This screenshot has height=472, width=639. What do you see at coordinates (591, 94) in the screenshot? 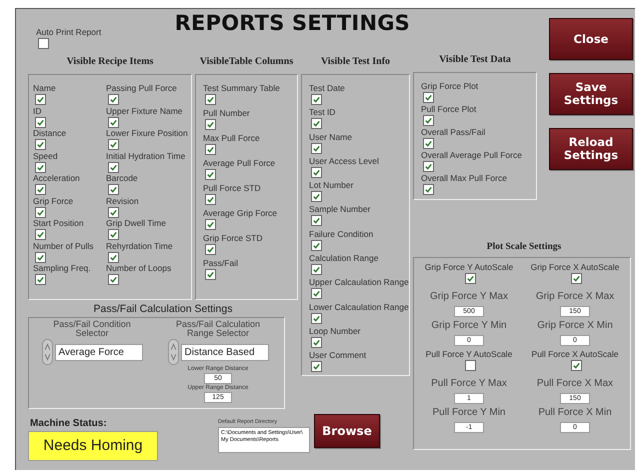
I see `action-button: Save Settings` at bounding box center [591, 94].